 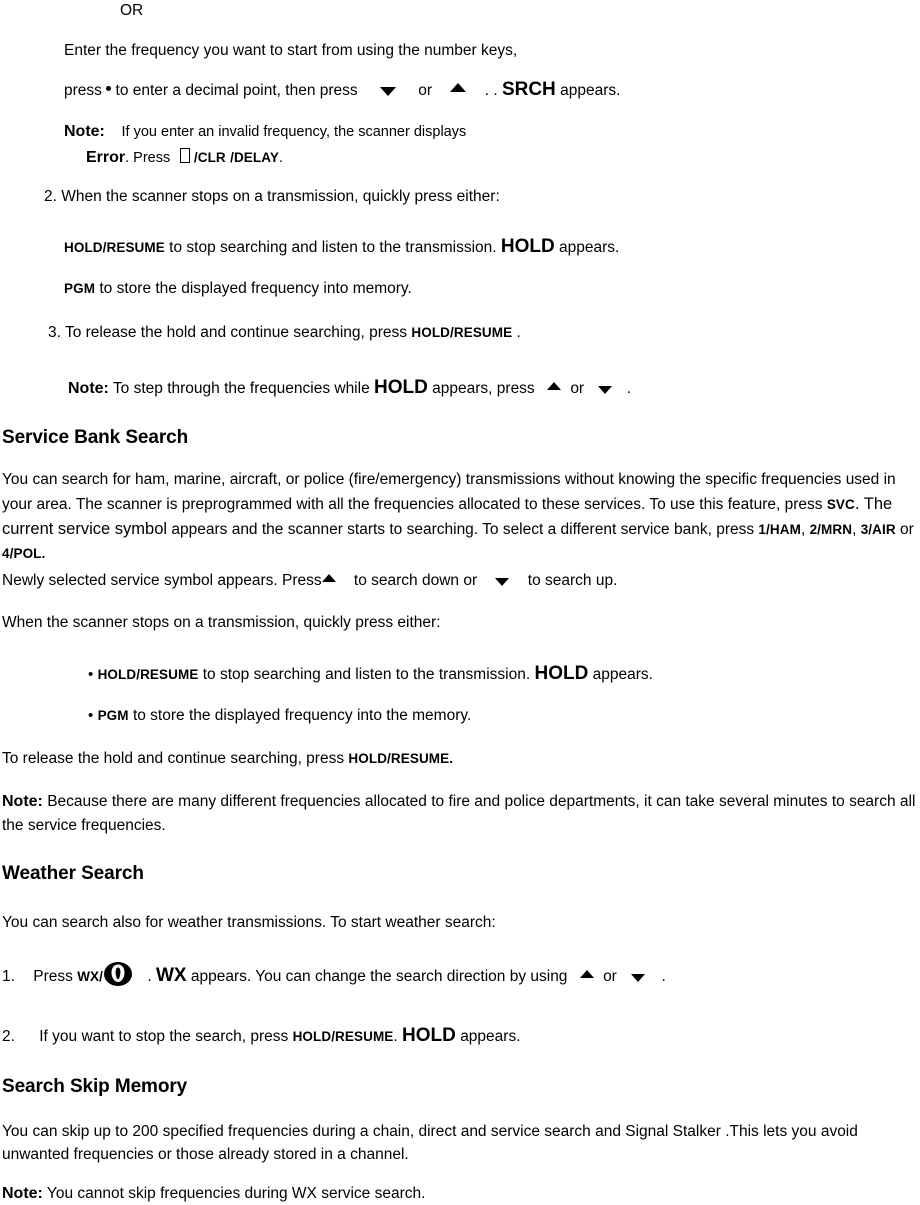 I want to click on bank-sep-2: ,, so click(x=854, y=529).